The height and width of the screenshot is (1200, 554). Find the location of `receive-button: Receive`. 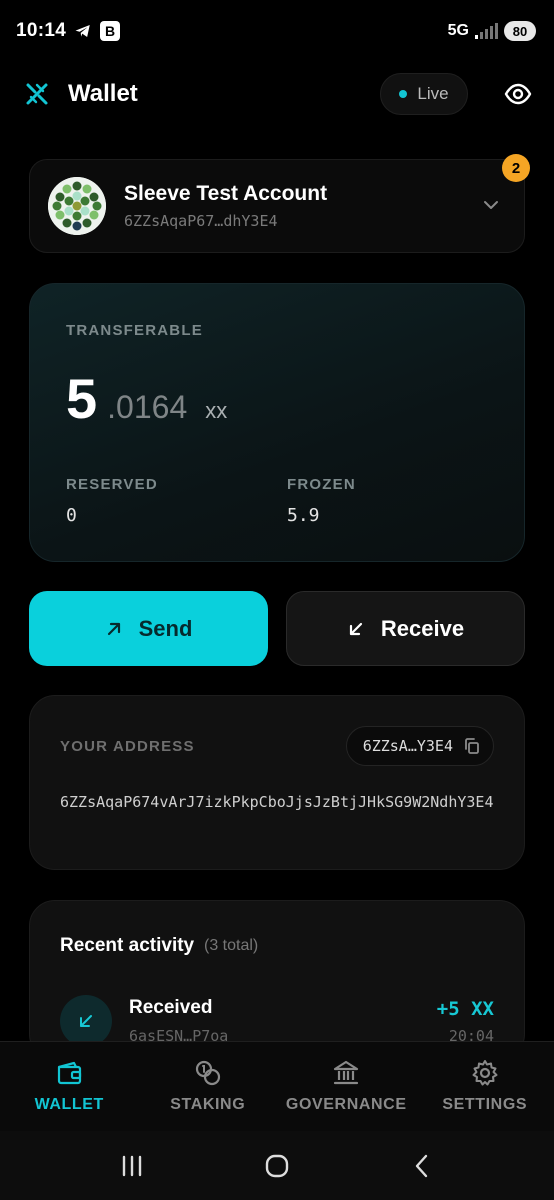

receive-button: Receive is located at coordinates (405, 628).